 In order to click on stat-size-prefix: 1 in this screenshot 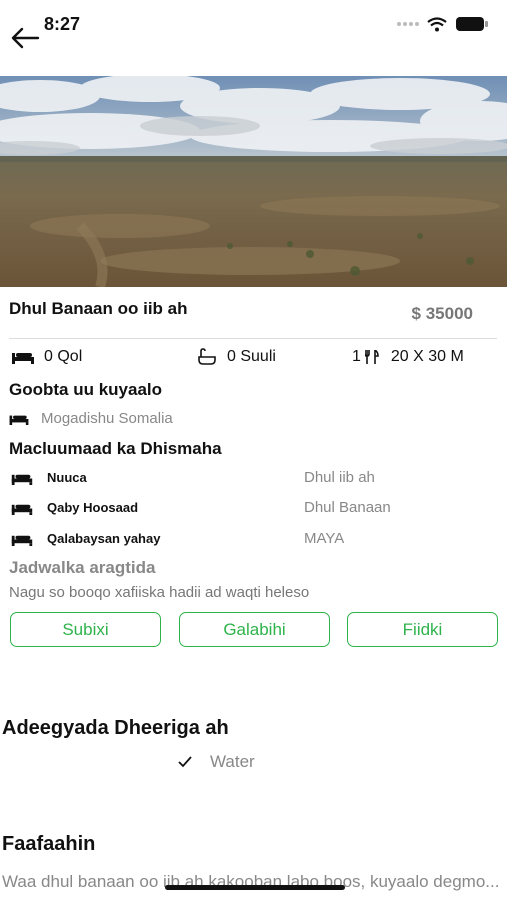, I will do `click(356, 356)`.